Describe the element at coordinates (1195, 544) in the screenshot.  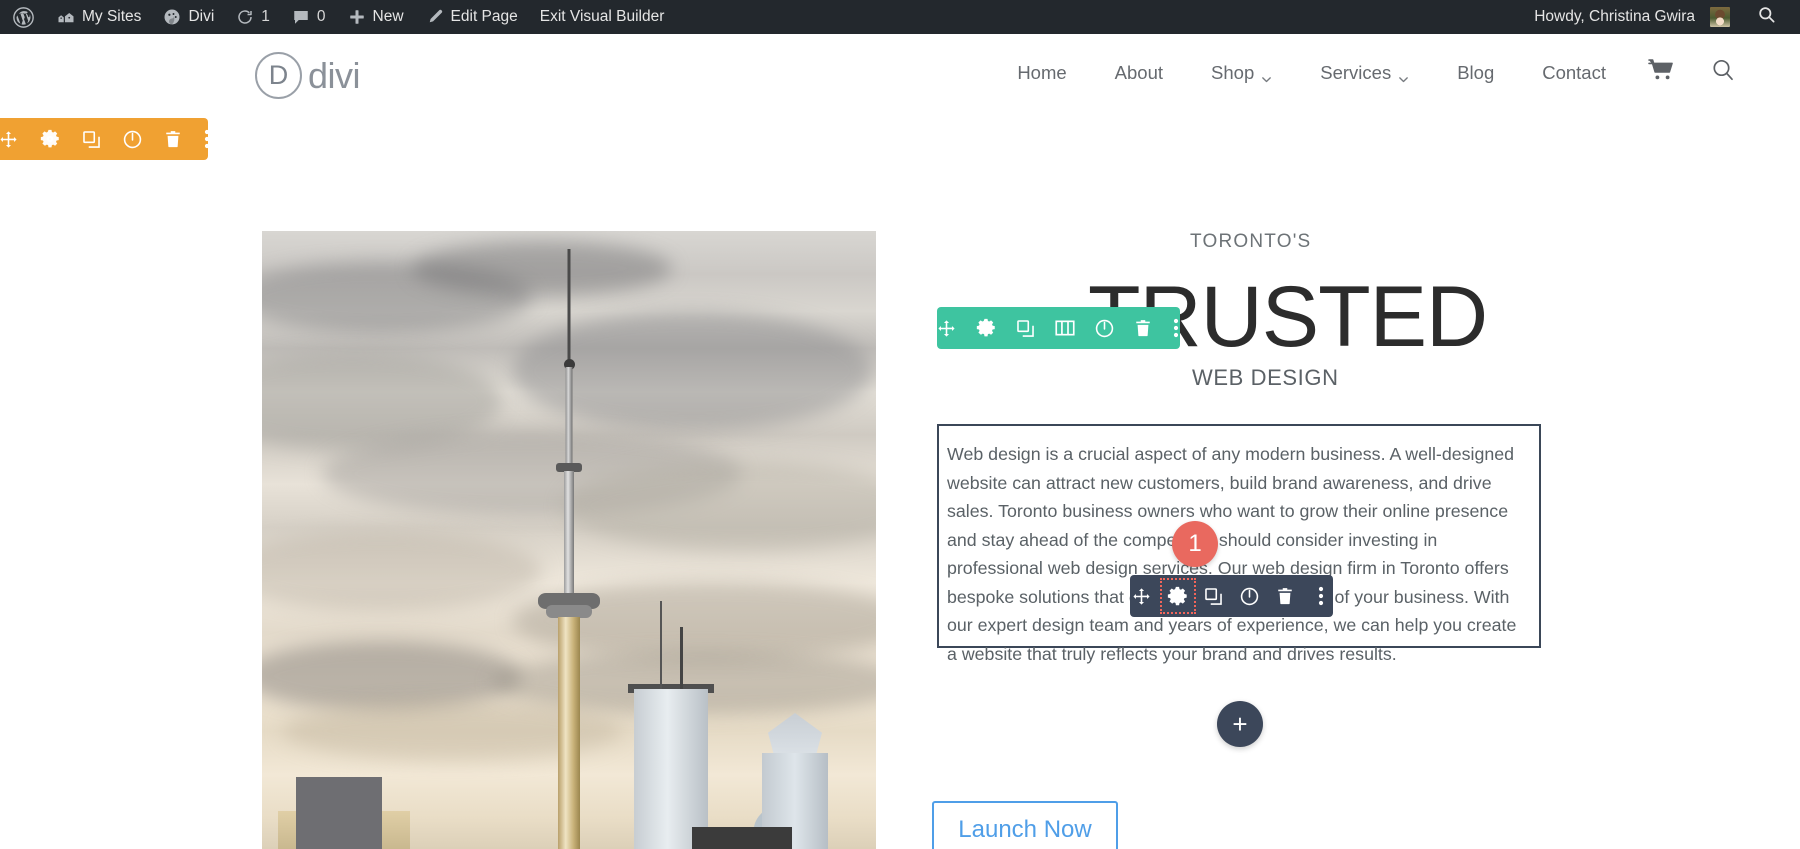
I see `step-badge-1: 1` at that location.